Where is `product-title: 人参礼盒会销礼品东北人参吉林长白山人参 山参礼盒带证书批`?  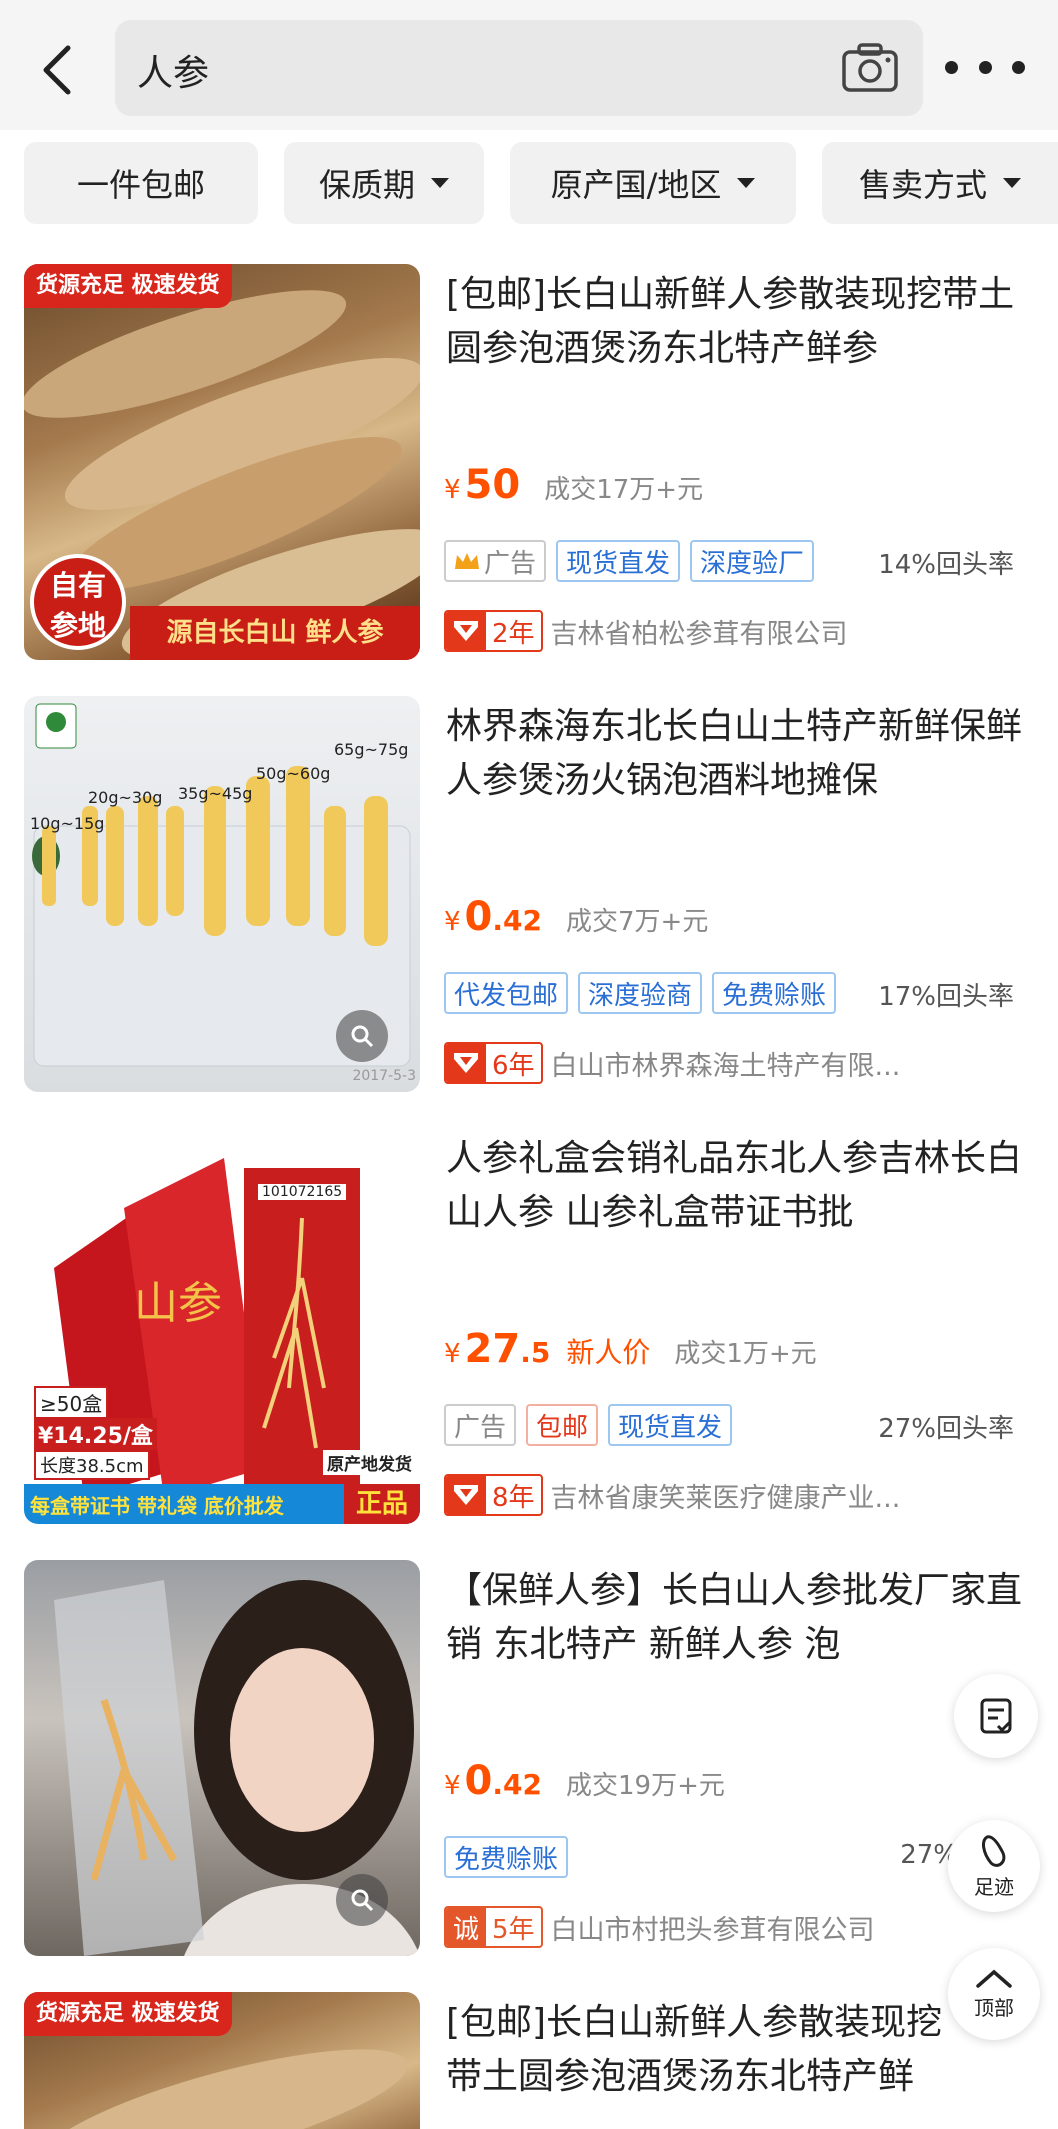
product-title: 人参礼盒会销礼品东北人参吉林长白山人参 山参礼盒带证书批 is located at coordinates (738, 1186).